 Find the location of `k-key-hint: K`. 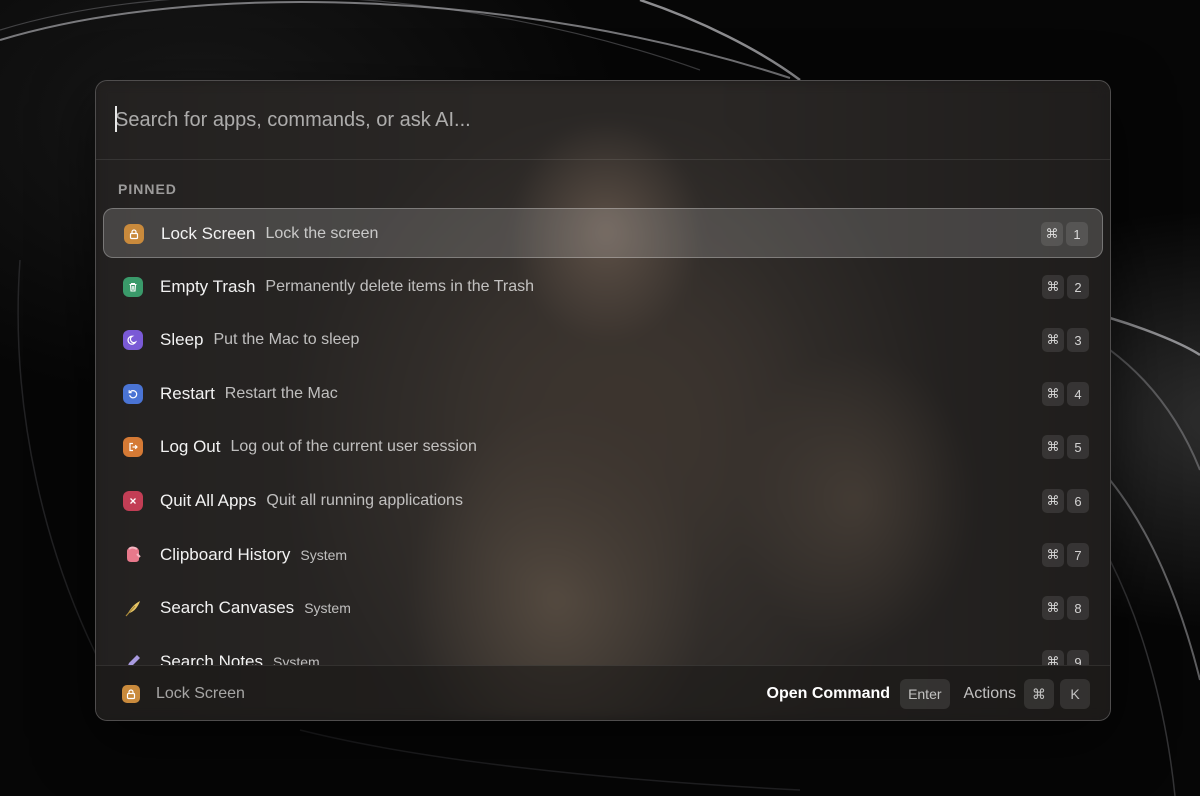

k-key-hint: K is located at coordinates (1075, 694).